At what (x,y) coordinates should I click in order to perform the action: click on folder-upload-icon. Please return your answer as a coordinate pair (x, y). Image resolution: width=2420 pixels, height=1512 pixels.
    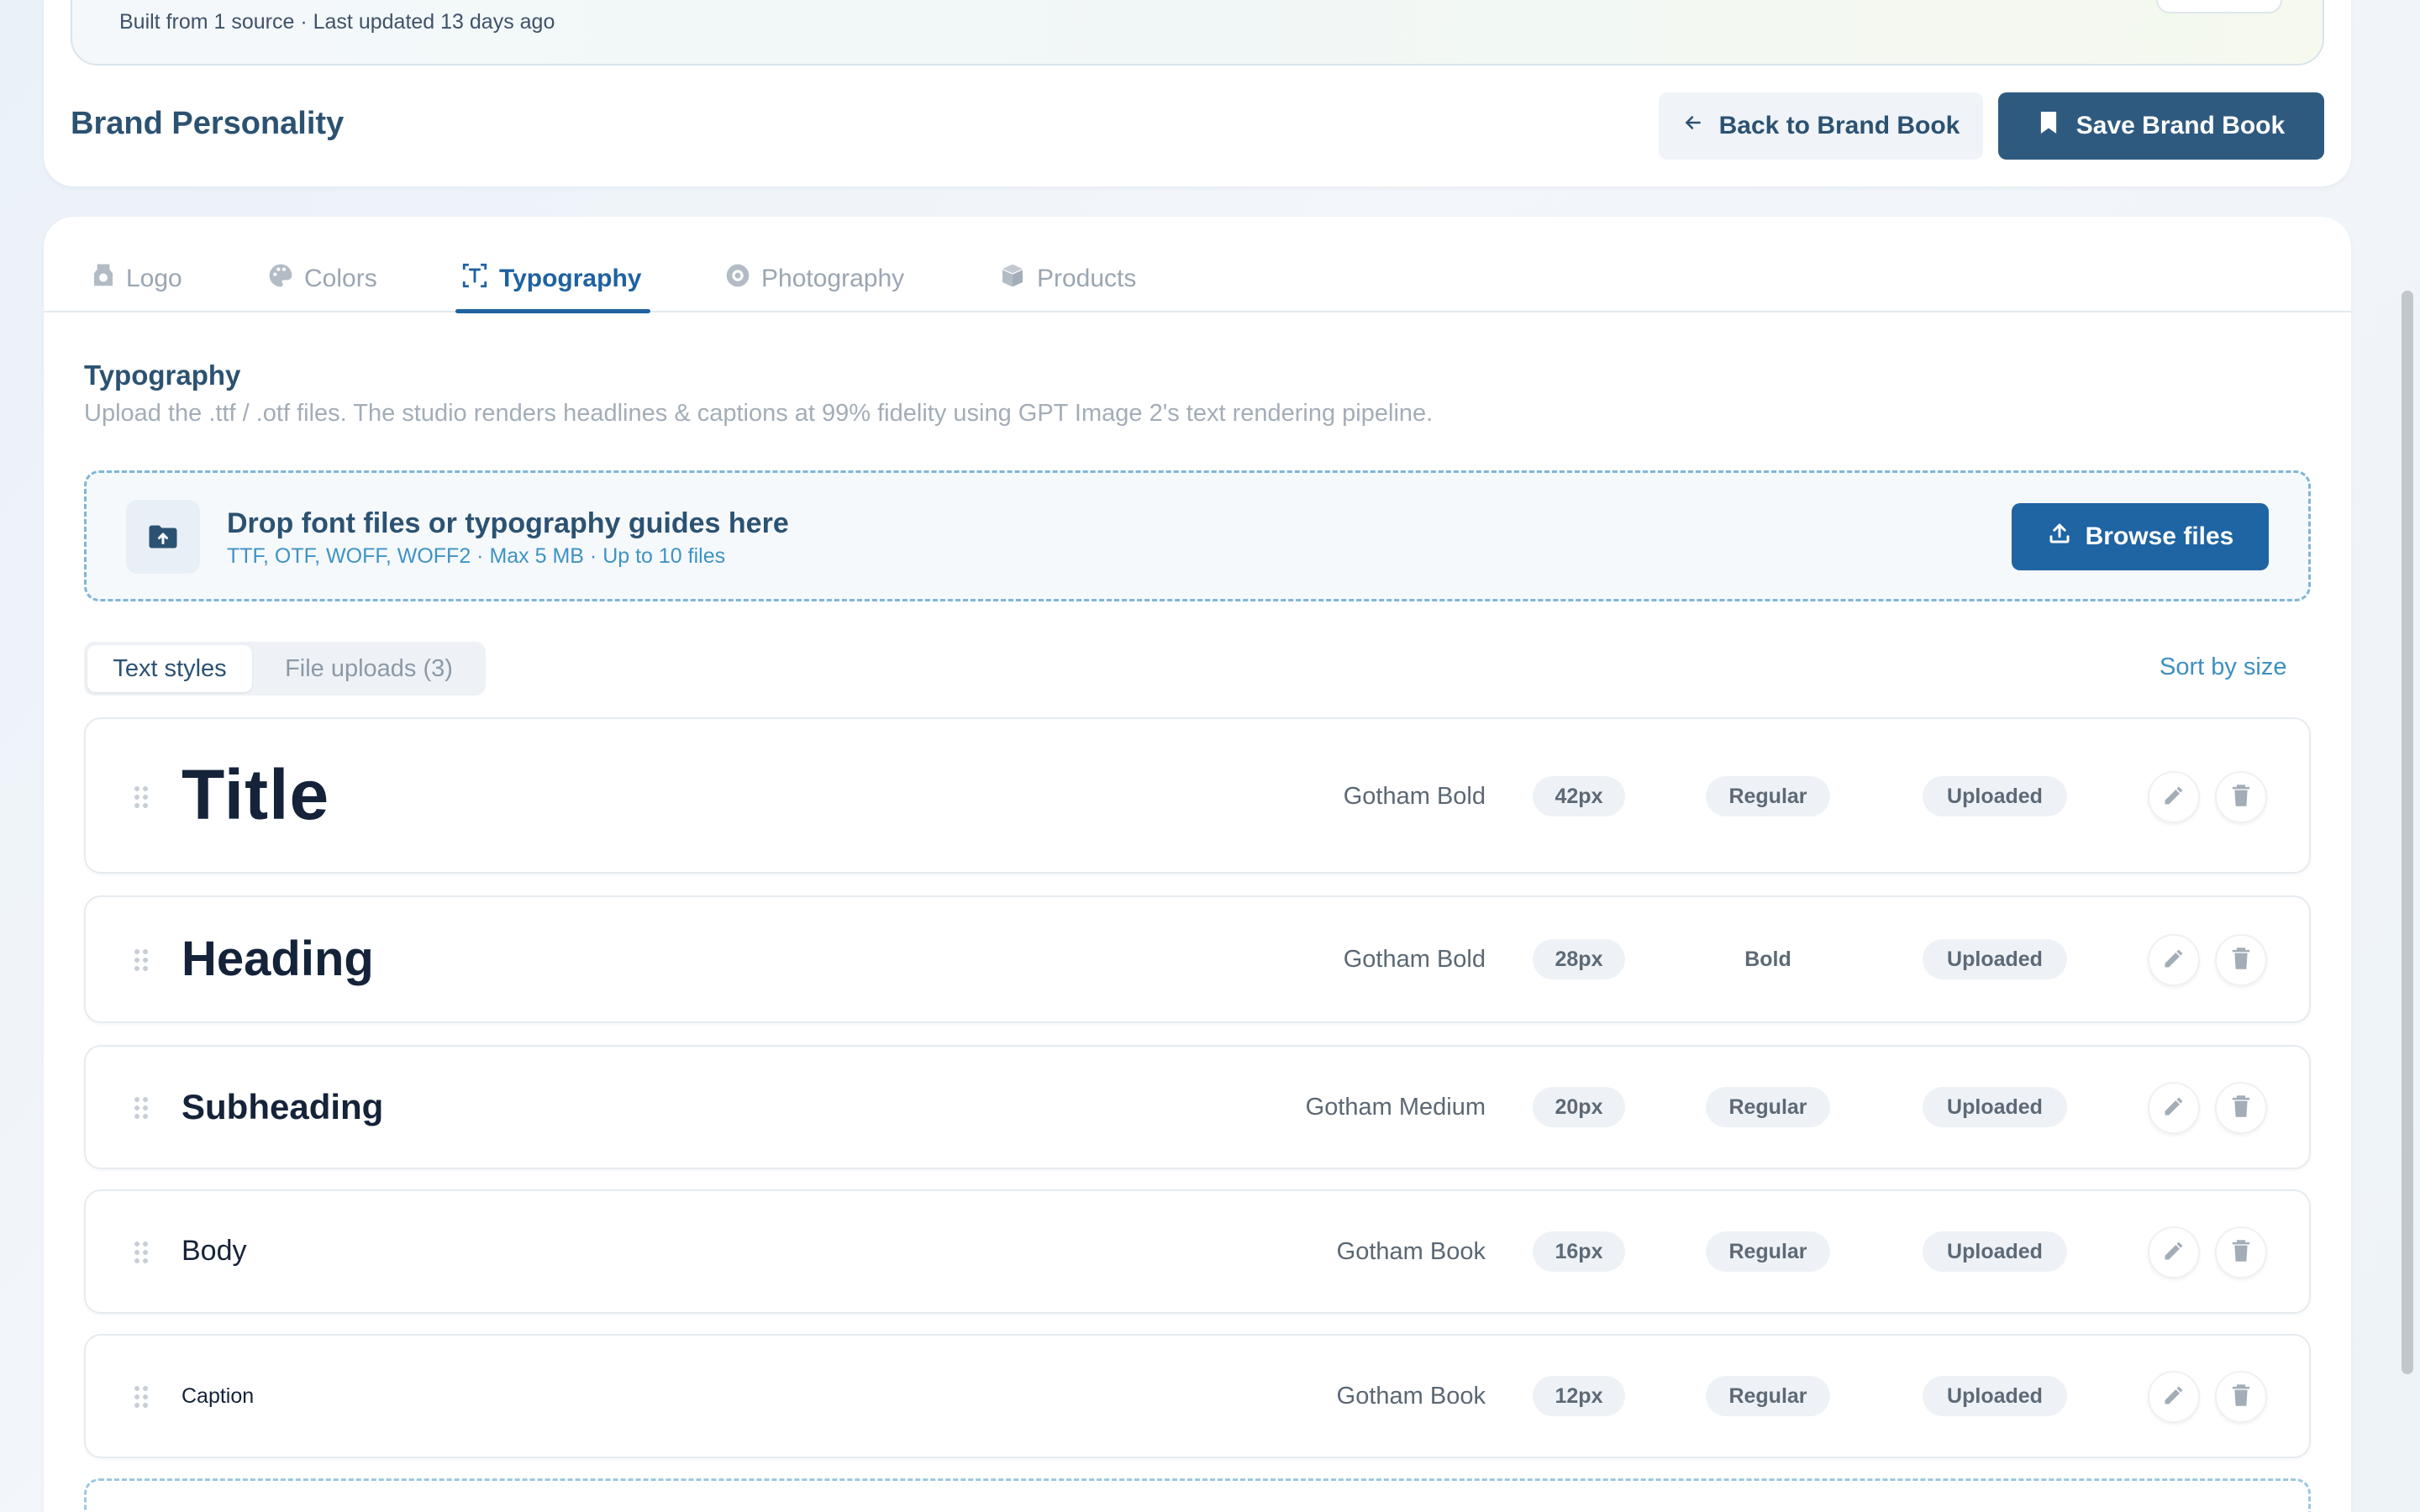
    Looking at the image, I should click on (163, 537).